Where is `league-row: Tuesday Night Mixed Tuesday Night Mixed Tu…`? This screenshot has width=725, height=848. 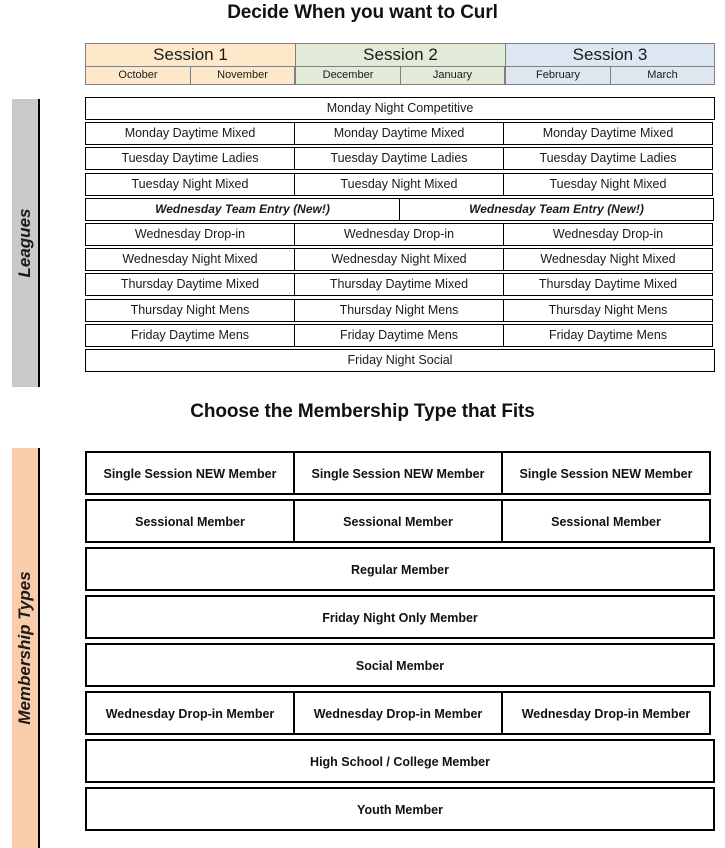
league-row: Tuesday Night Mixed Tuesday Night Mixed Tu… is located at coordinates (400, 184).